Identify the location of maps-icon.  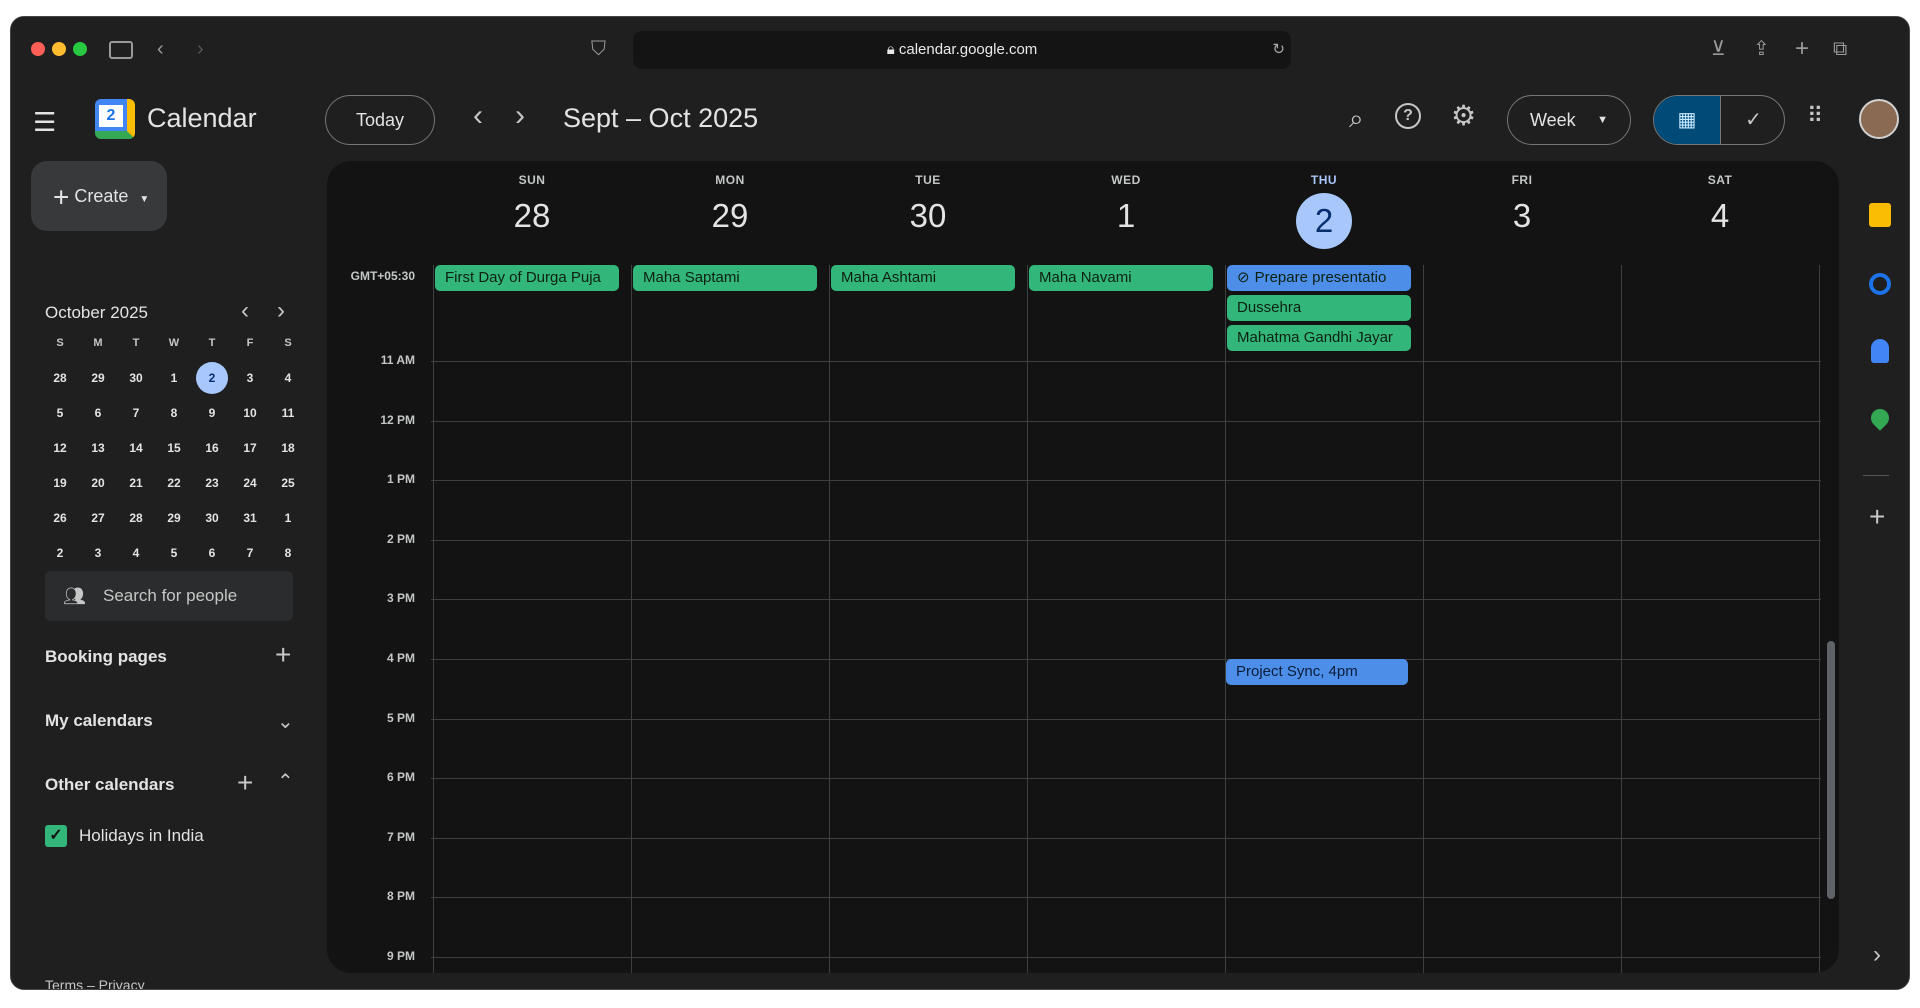
(1880, 418).